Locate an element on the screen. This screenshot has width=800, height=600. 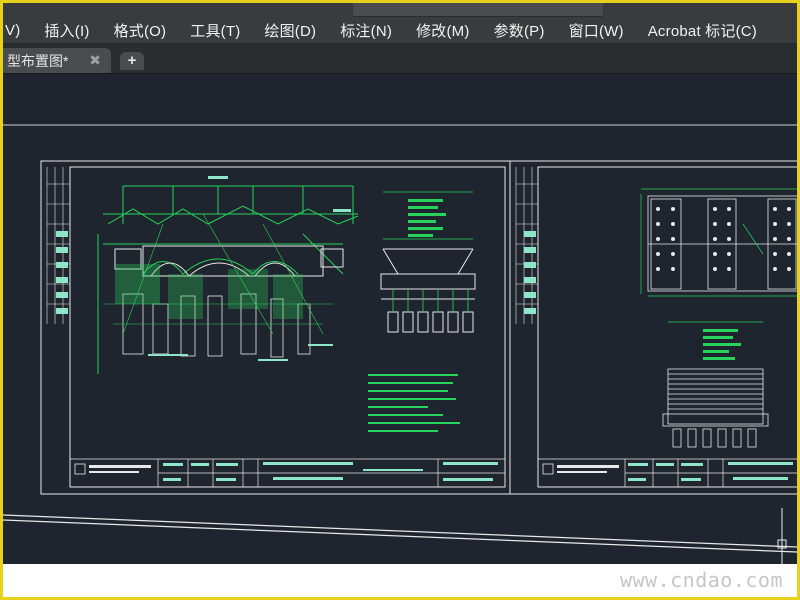
bottom-band: www.cndao.com is located at coordinates (400, 580).